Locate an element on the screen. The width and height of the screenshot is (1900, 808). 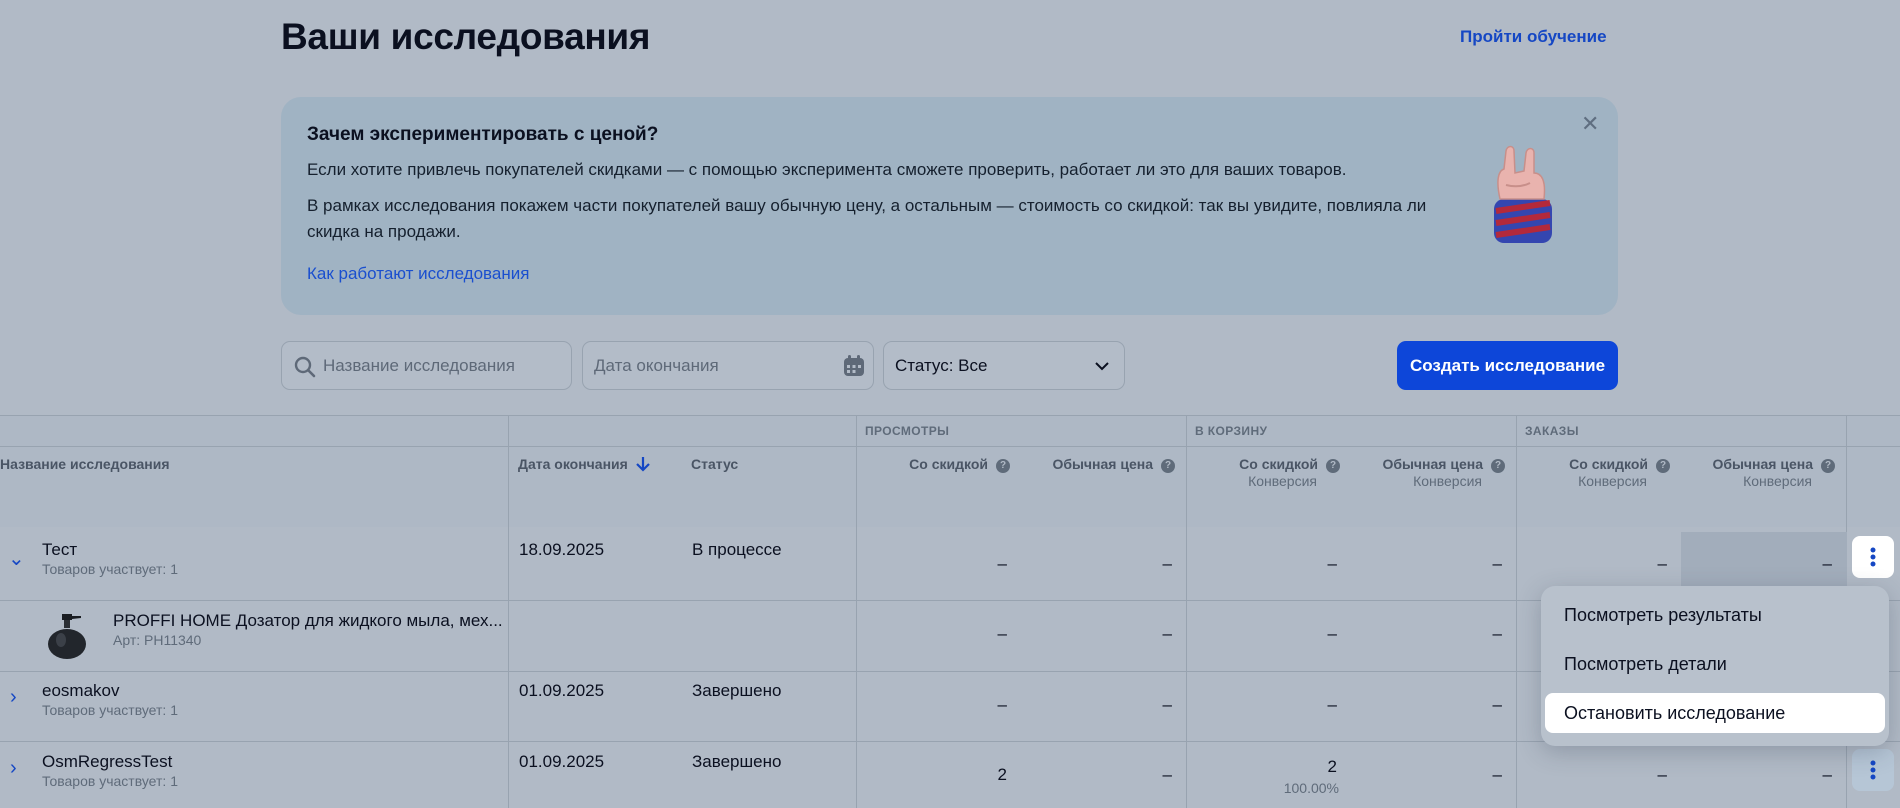
research-name: Тест is located at coordinates (59, 550).